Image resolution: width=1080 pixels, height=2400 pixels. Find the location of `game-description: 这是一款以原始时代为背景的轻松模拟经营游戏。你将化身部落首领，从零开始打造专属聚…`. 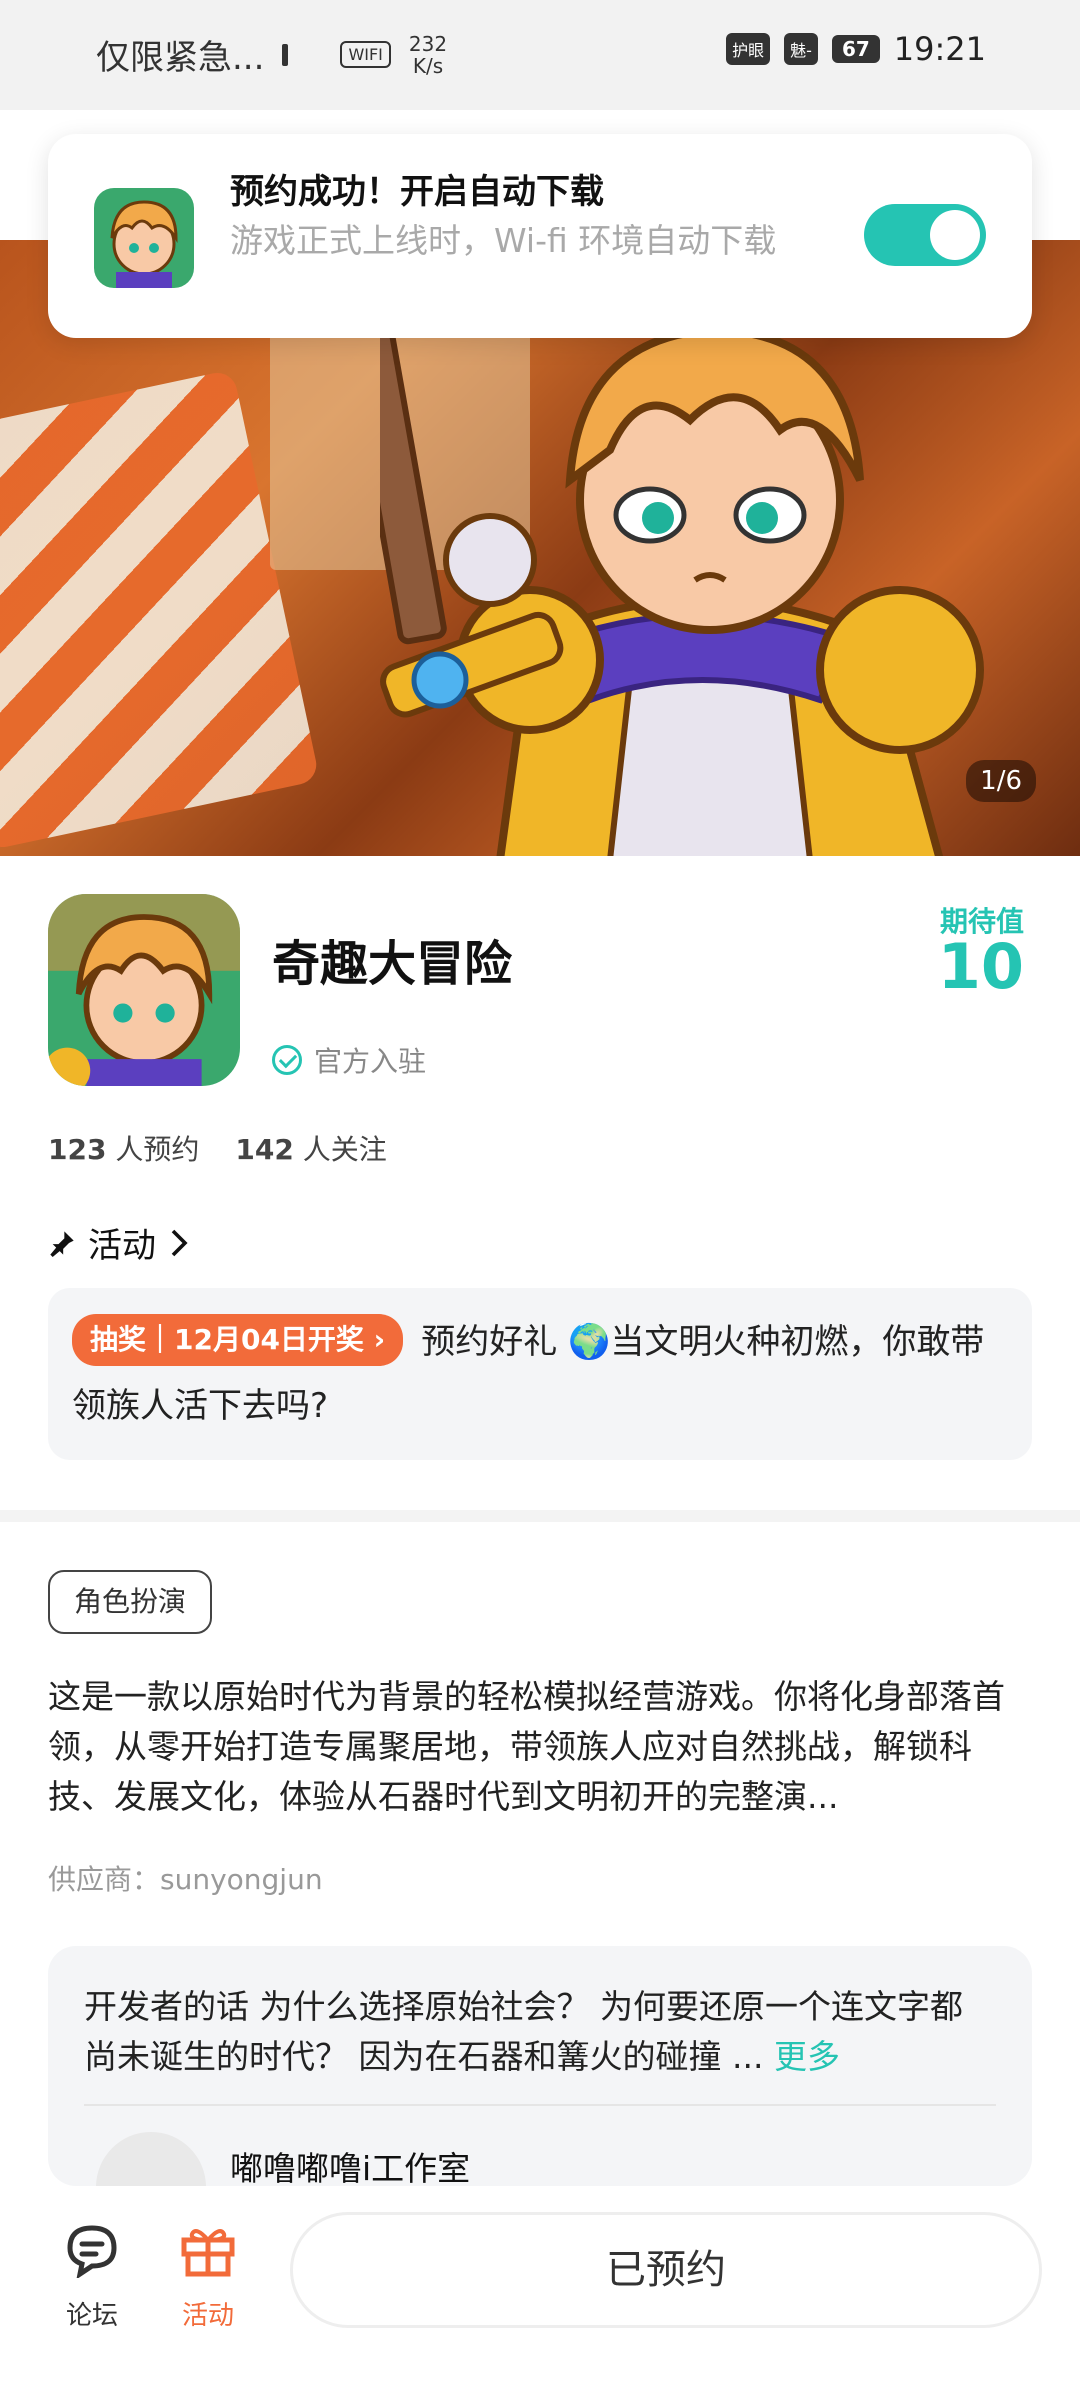

game-description: 这是一款以原始时代为背景的轻松模拟经营游戏。你将化身部落首领，从零开始打造专属聚… is located at coordinates (540, 1747).